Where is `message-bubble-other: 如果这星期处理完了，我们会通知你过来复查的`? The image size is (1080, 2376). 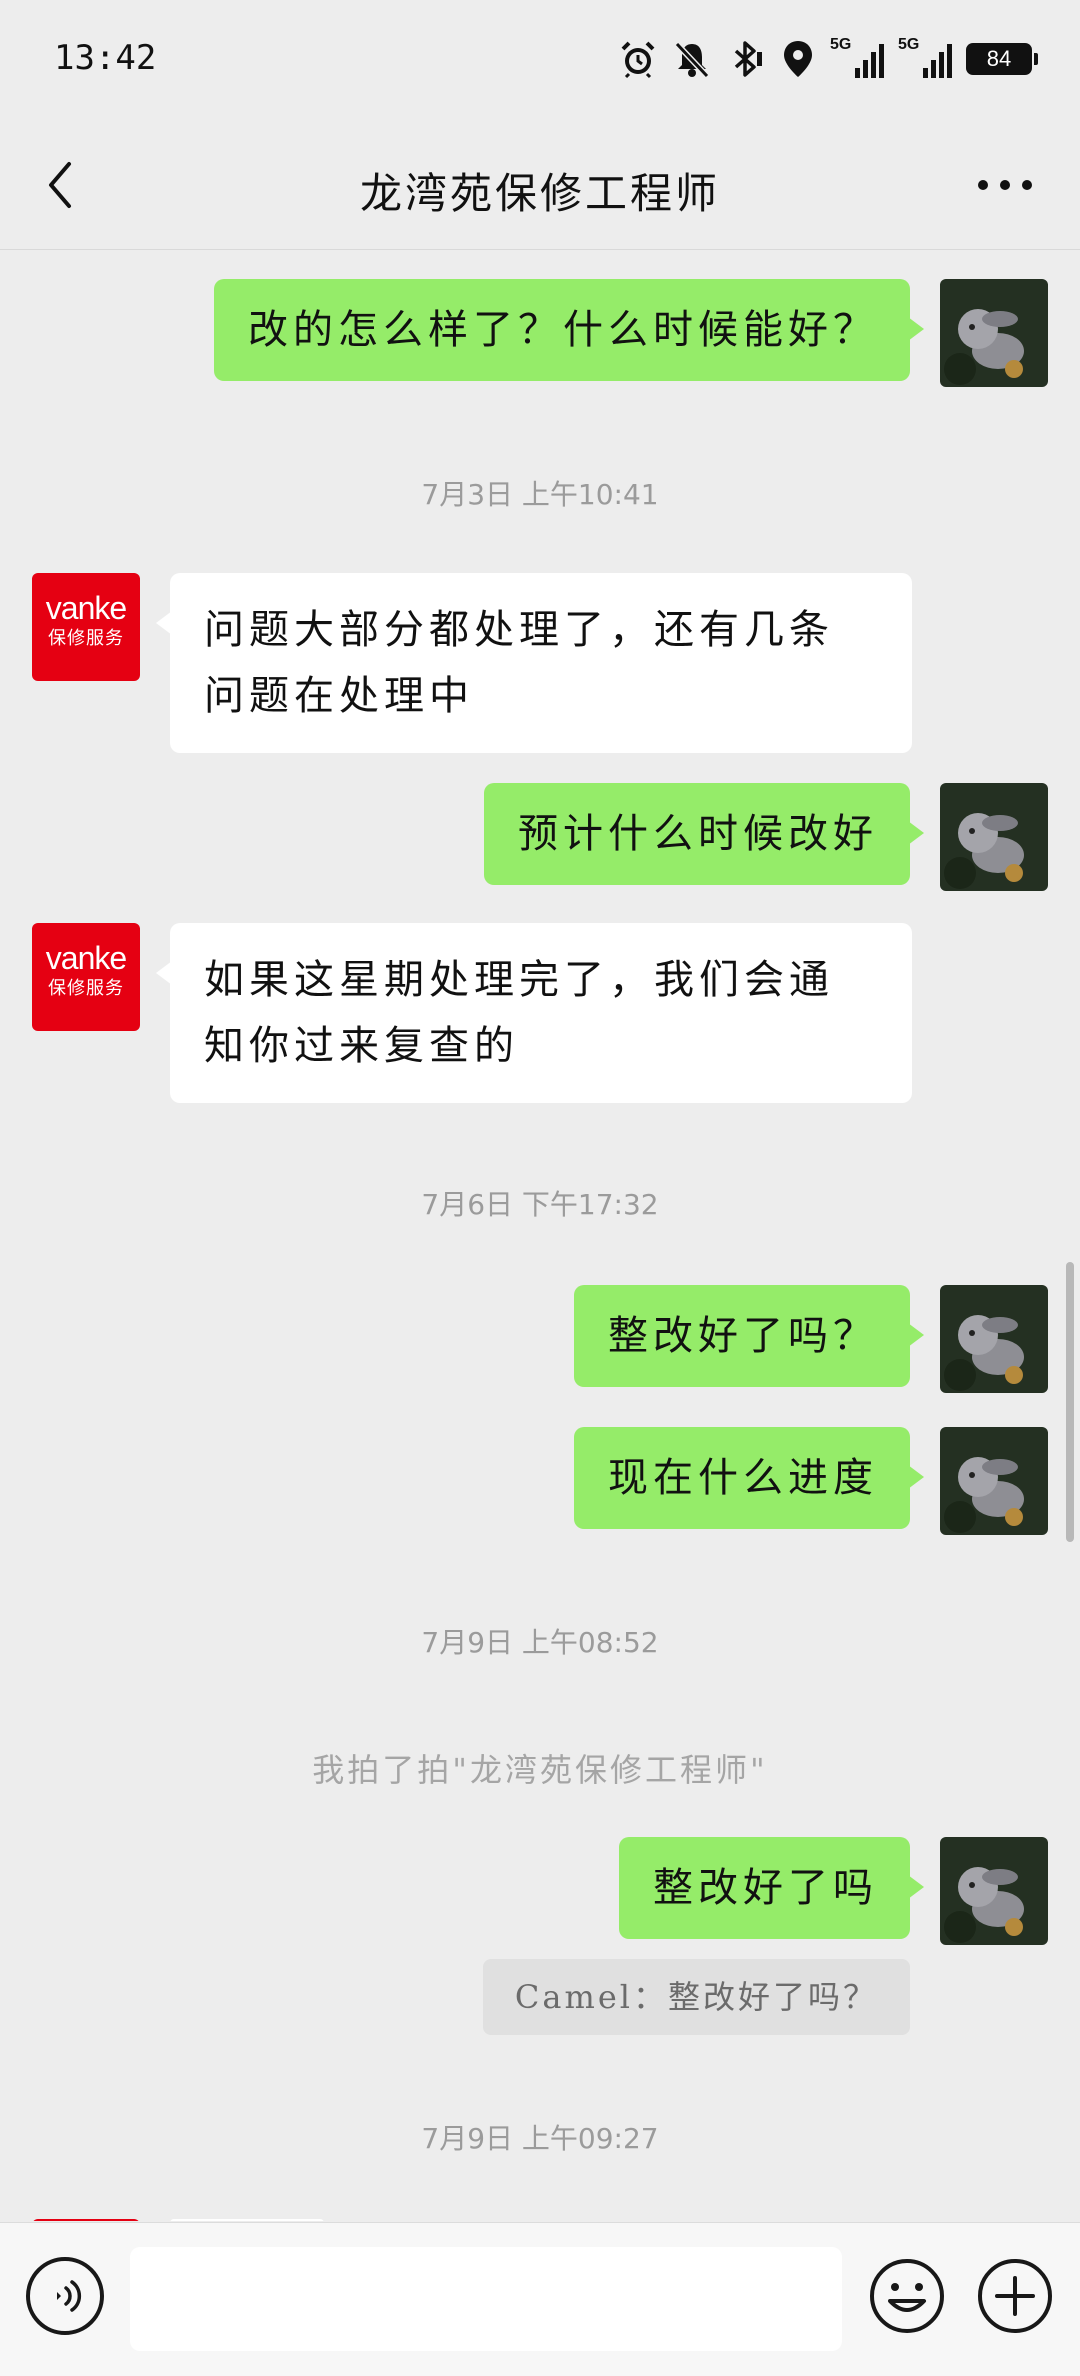 message-bubble-other: 如果这星期处理完了，我们会通知你过来复查的 is located at coordinates (534, 1013).